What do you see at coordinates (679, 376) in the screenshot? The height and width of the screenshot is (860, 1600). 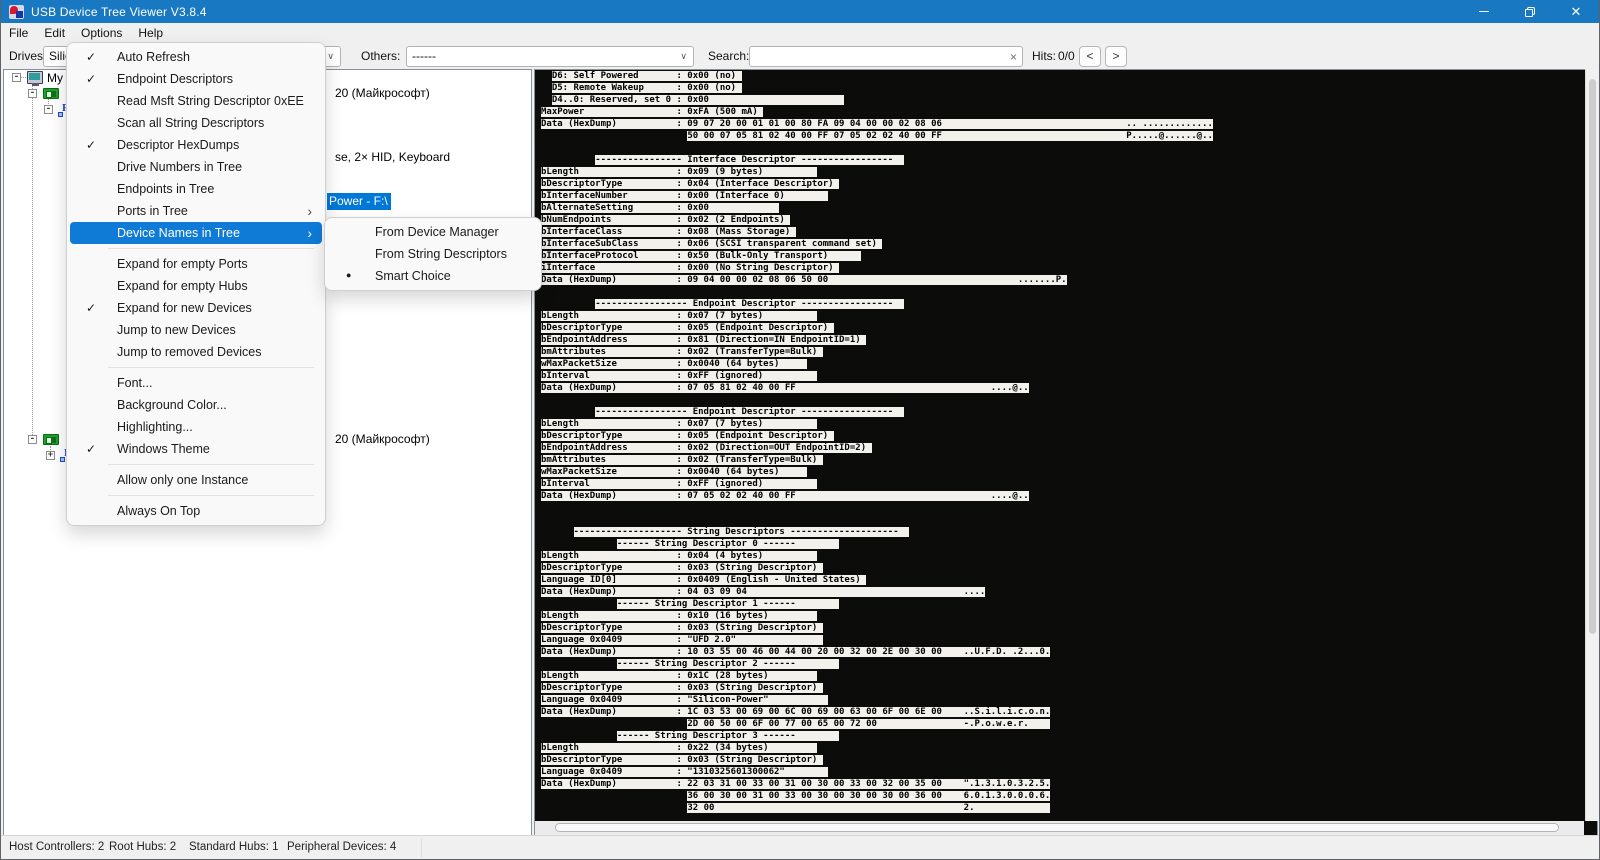 I see `descriptor-line: bInterval : 0xFF (ignored)` at bounding box center [679, 376].